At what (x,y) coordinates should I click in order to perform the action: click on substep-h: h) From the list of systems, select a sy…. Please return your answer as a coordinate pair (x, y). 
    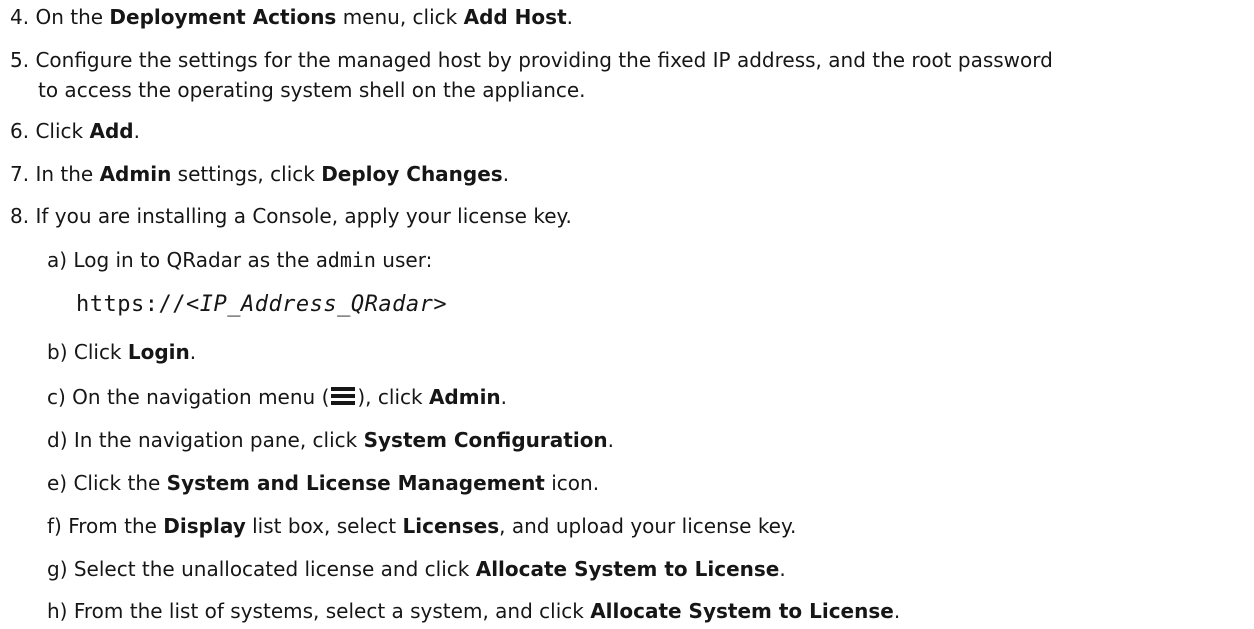
    Looking at the image, I should click on (474, 611).